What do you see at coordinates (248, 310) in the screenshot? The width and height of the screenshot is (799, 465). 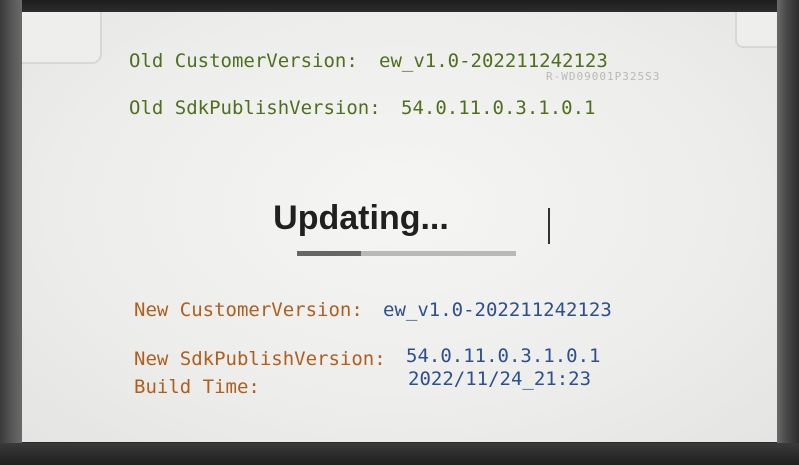 I see `new-customer-version-label: New CustomerVersion:` at bounding box center [248, 310].